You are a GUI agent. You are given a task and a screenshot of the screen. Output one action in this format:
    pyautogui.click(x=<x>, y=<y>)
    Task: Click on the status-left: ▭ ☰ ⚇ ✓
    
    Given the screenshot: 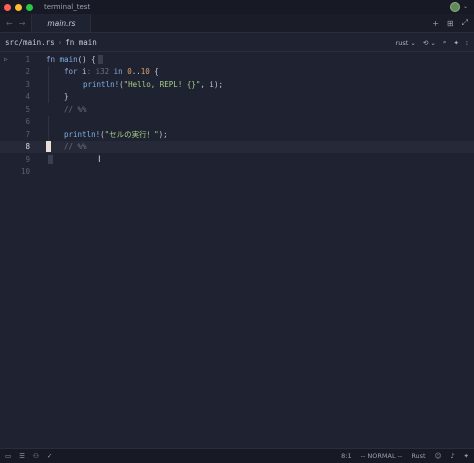 What is the action you would take?
    pyautogui.click(x=26, y=456)
    